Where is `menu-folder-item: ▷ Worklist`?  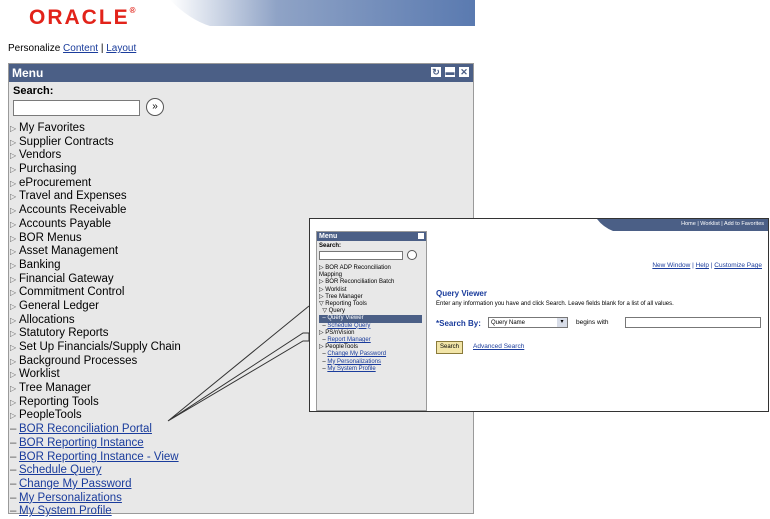
menu-folder-item: ▷ Worklist is located at coordinates (95, 375).